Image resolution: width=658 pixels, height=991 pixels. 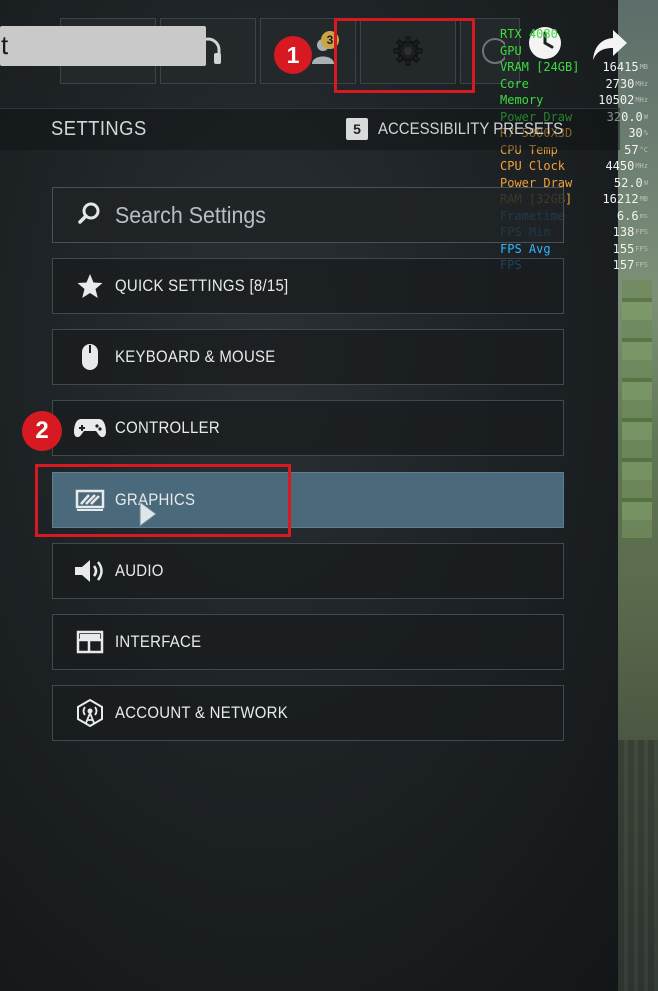 What do you see at coordinates (201, 712) in the screenshot?
I see `menu-item-label: ACCOUNT & NETWORK` at bounding box center [201, 712].